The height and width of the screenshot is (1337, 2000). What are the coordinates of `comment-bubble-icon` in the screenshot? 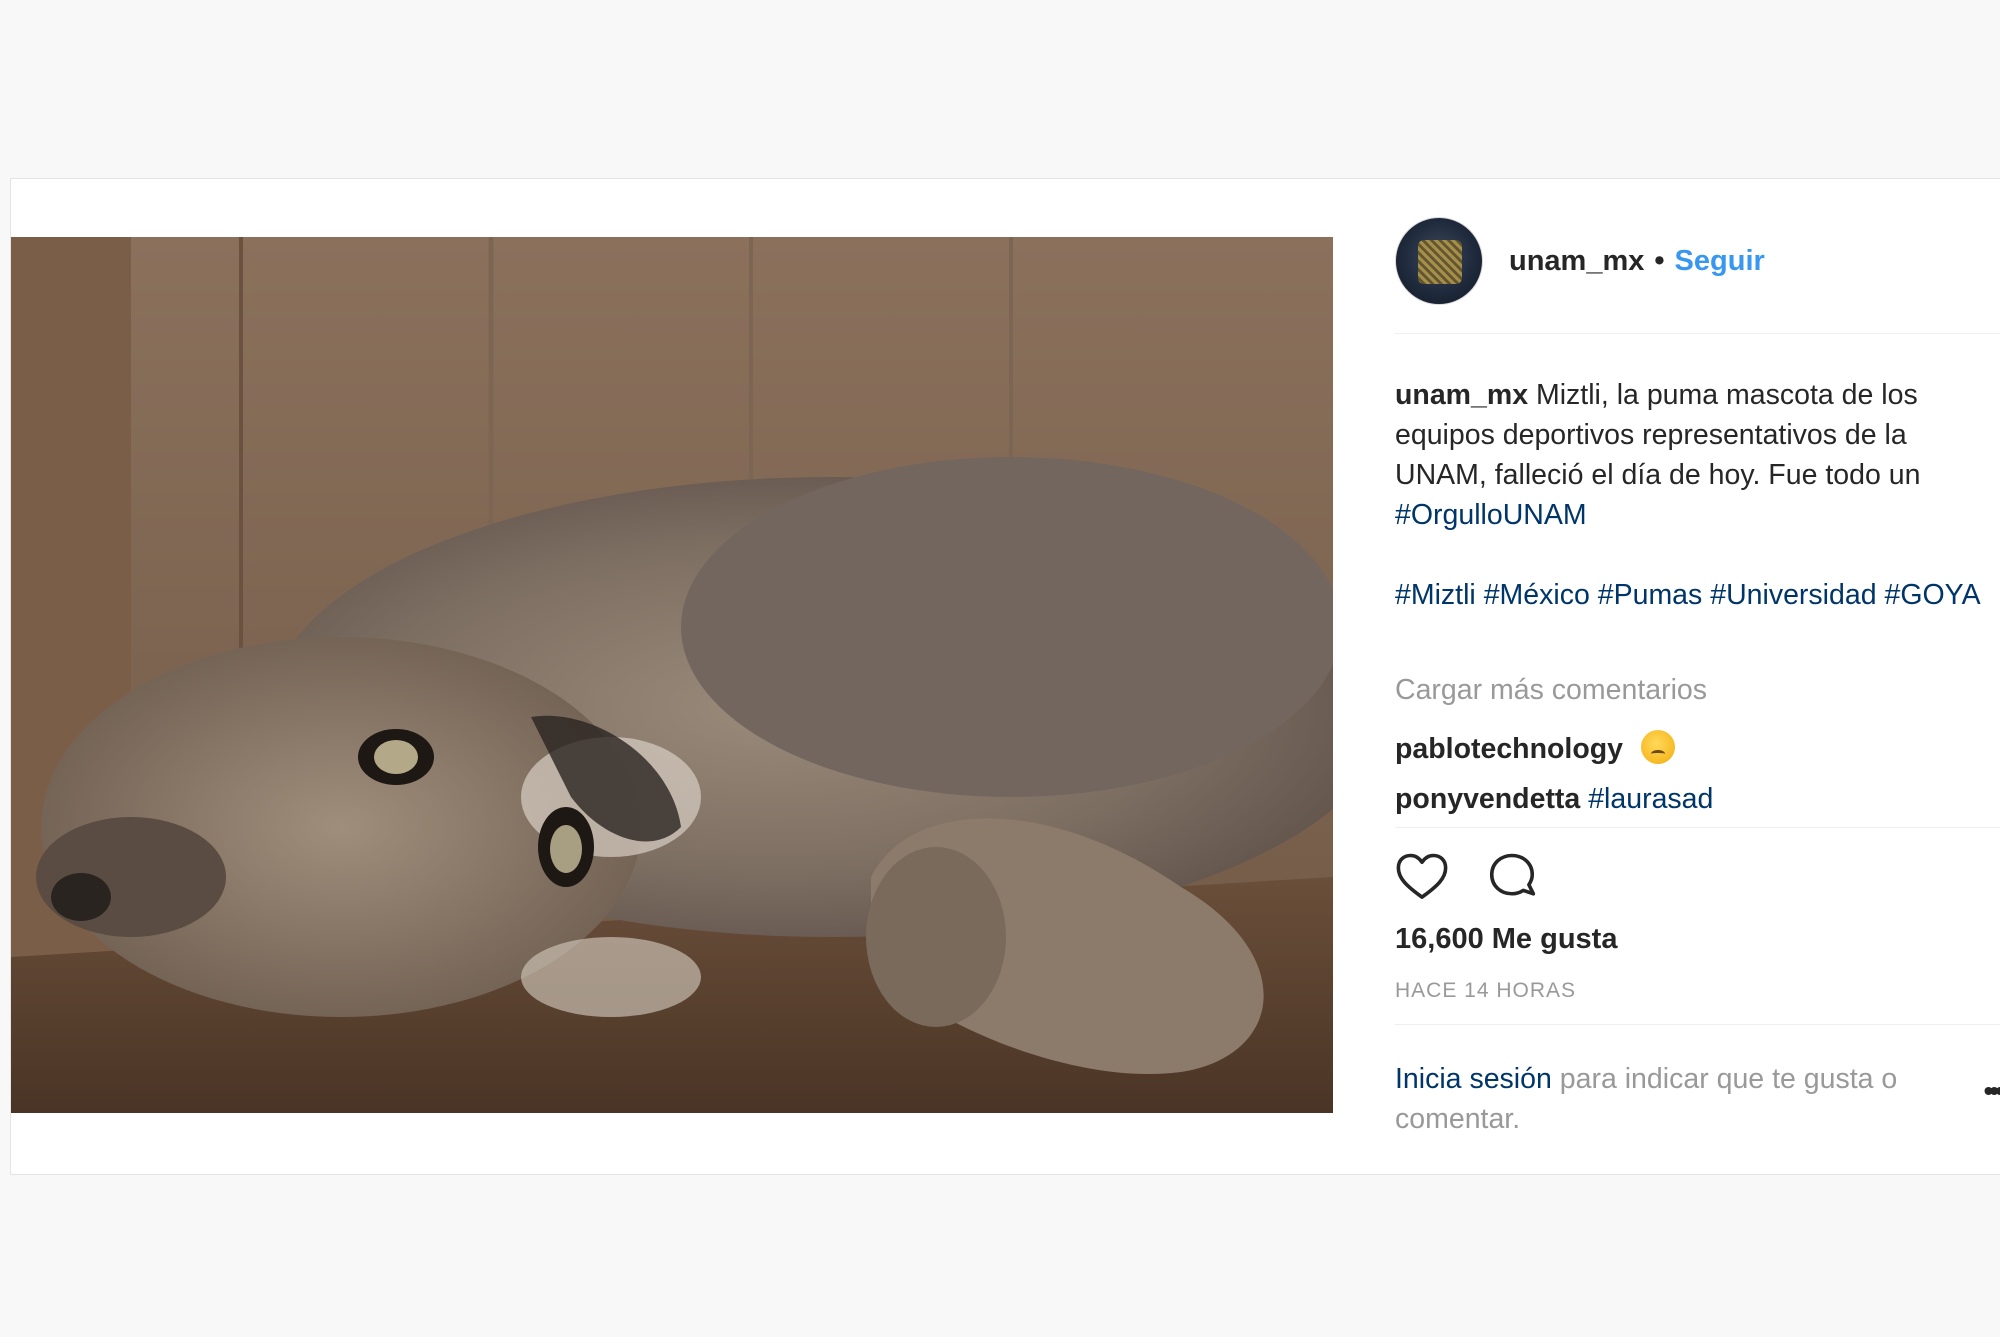 It's located at (1512, 878).